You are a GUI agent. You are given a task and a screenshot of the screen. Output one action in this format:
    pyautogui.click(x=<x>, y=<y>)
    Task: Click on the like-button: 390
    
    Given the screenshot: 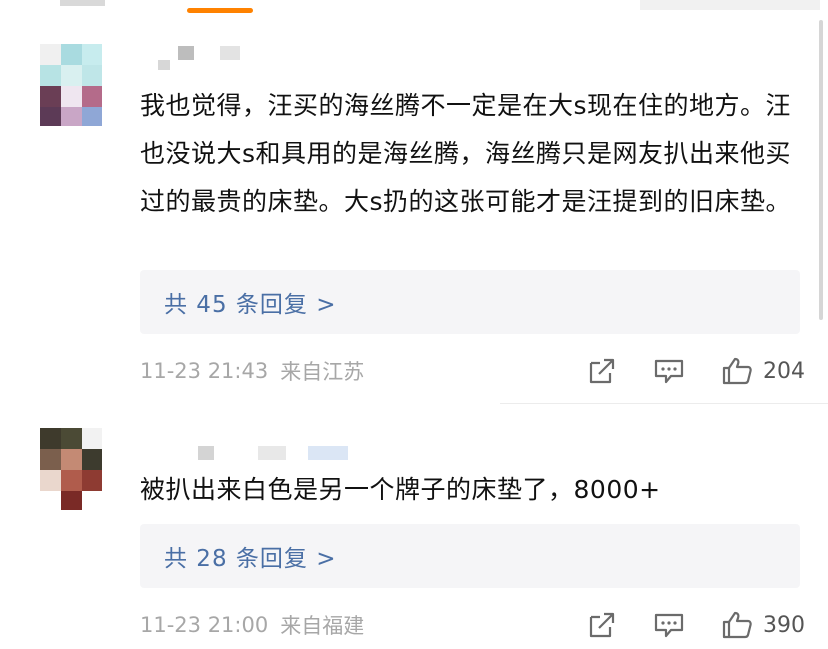 What is the action you would take?
    pyautogui.click(x=763, y=625)
    